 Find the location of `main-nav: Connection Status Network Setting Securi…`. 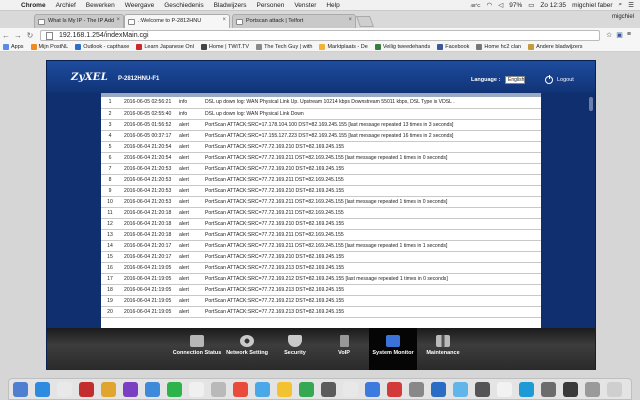

main-nav: Connection Status Network Setting Securi… is located at coordinates (321, 349).